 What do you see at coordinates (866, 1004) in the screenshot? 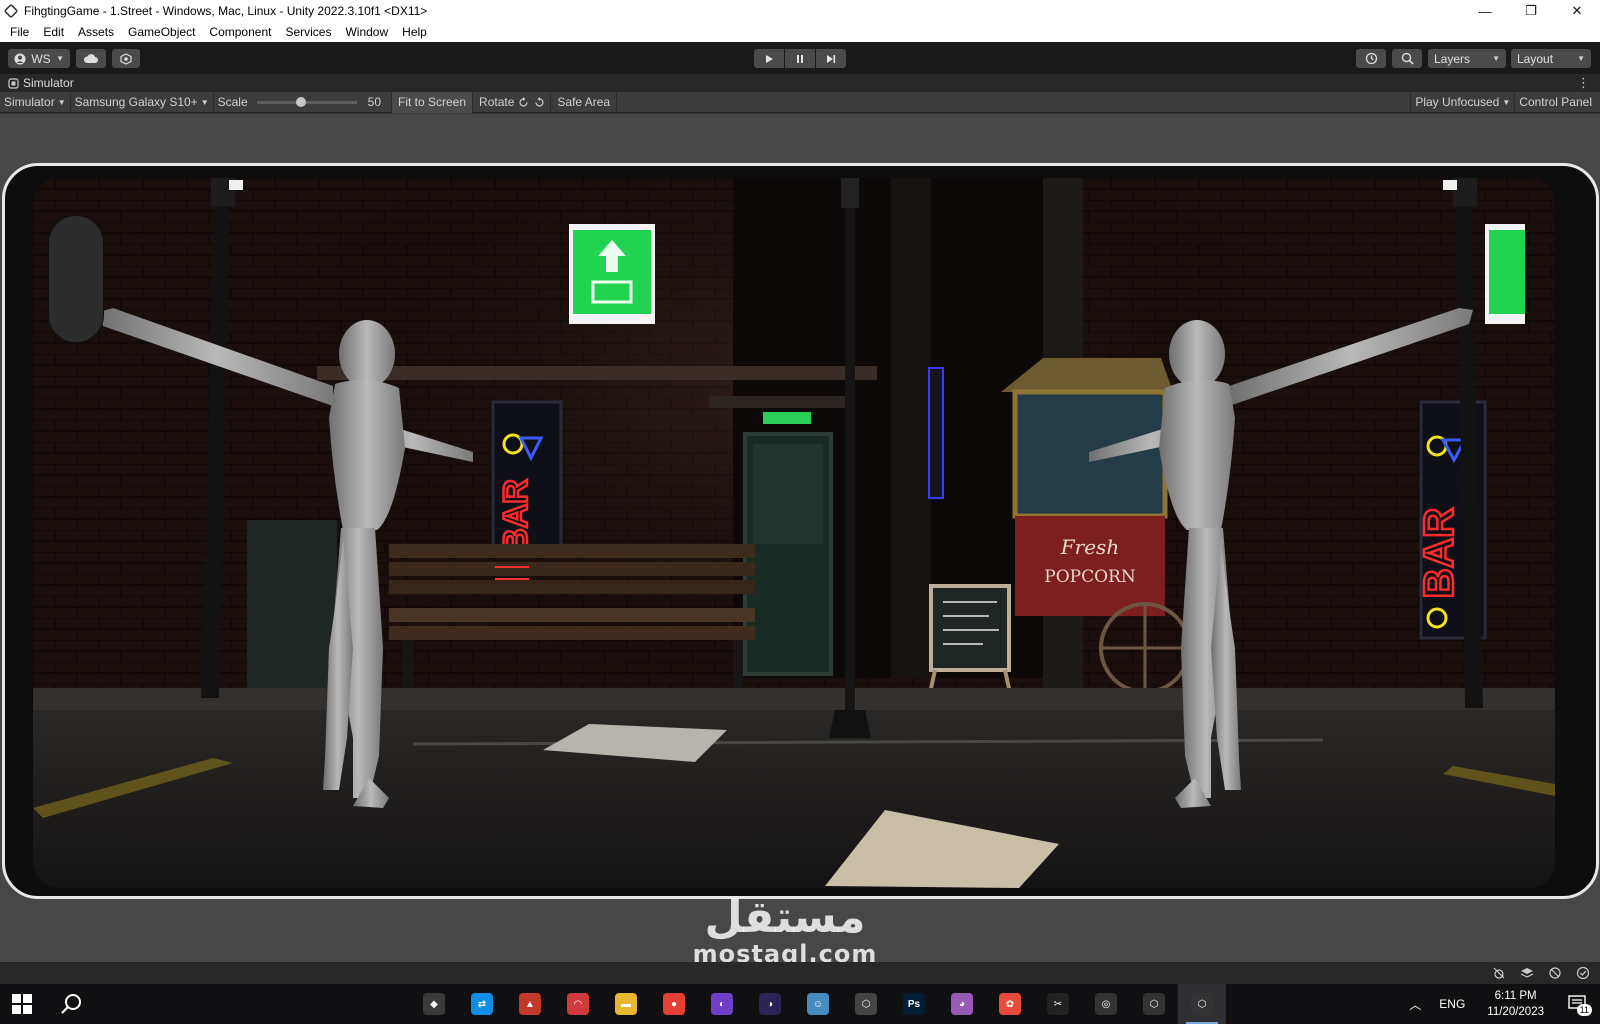
I see `taskbar-app-unity-hub: ⬡` at bounding box center [866, 1004].